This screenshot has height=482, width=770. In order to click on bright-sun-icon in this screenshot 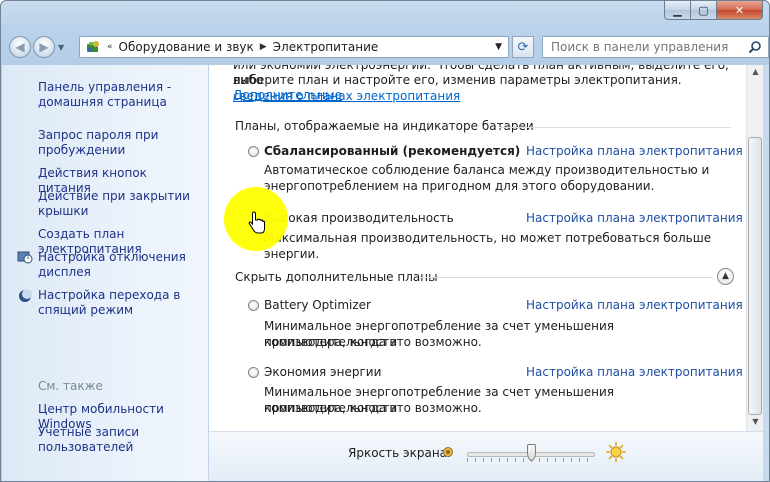, I will do `click(616, 452)`.